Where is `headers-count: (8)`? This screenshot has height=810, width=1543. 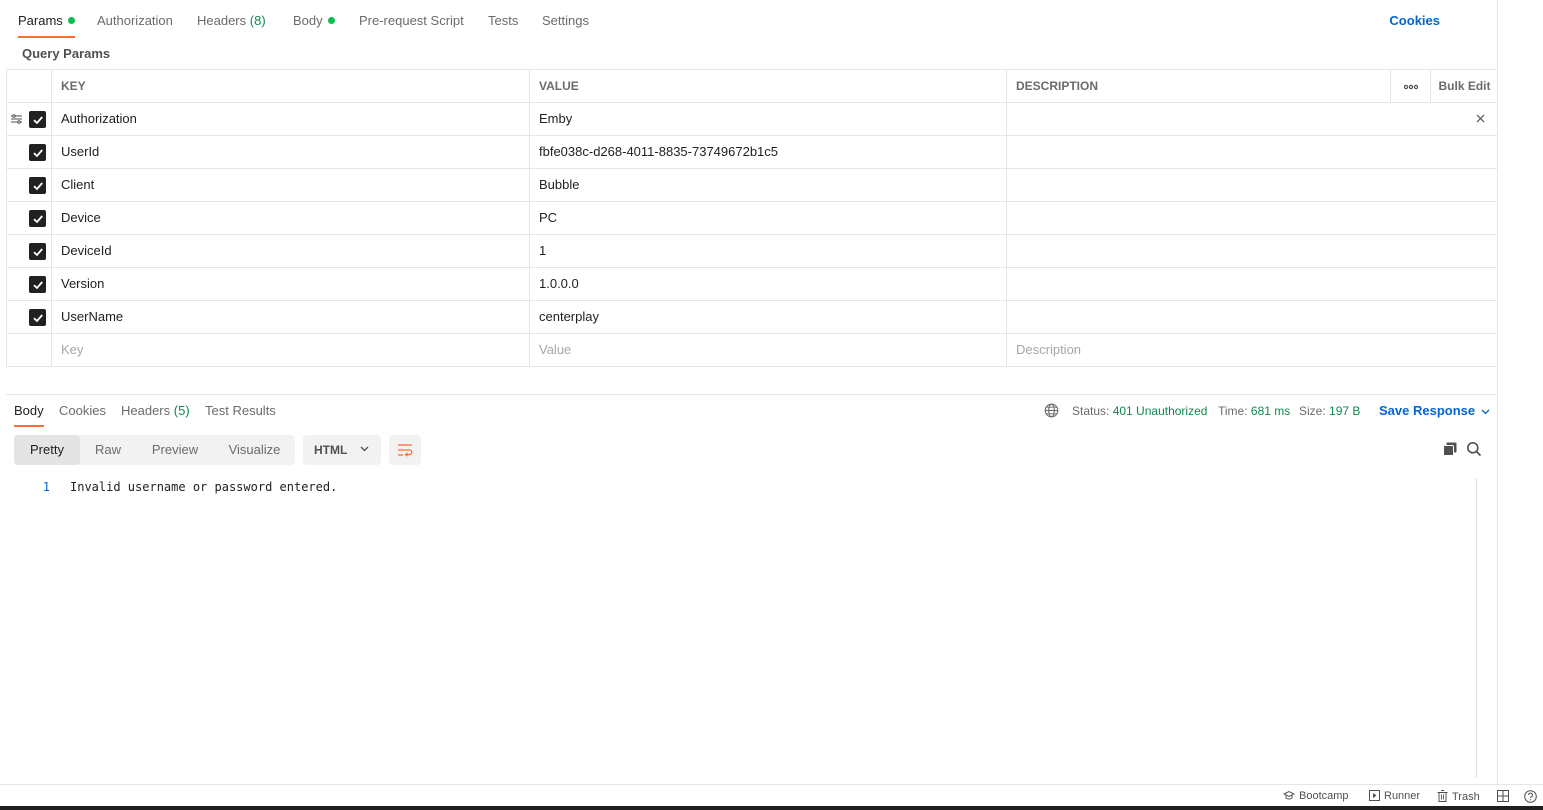
headers-count: (8) is located at coordinates (257, 20).